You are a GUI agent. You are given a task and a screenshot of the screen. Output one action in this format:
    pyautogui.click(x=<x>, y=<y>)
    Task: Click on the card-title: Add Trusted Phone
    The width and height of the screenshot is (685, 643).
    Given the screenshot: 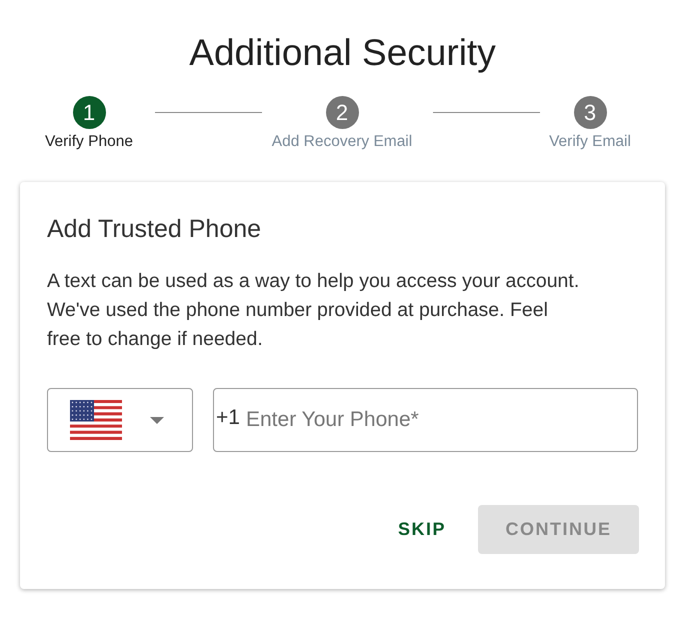 What is the action you would take?
    pyautogui.click(x=154, y=229)
    